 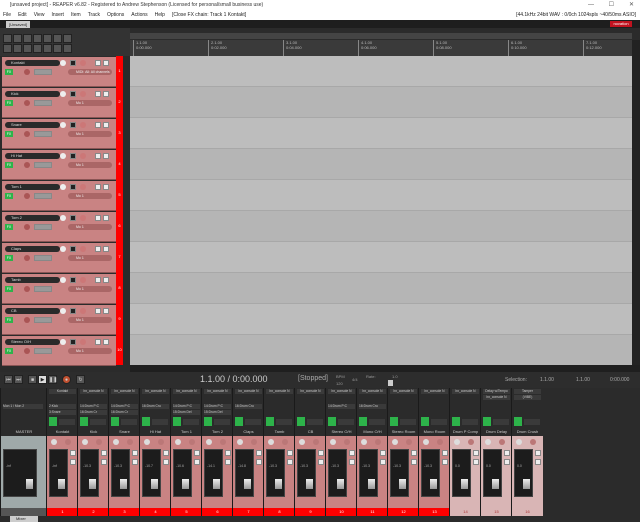 What do you see at coordinates (67, 38) in the screenshot?
I see `metronome-icon` at bounding box center [67, 38].